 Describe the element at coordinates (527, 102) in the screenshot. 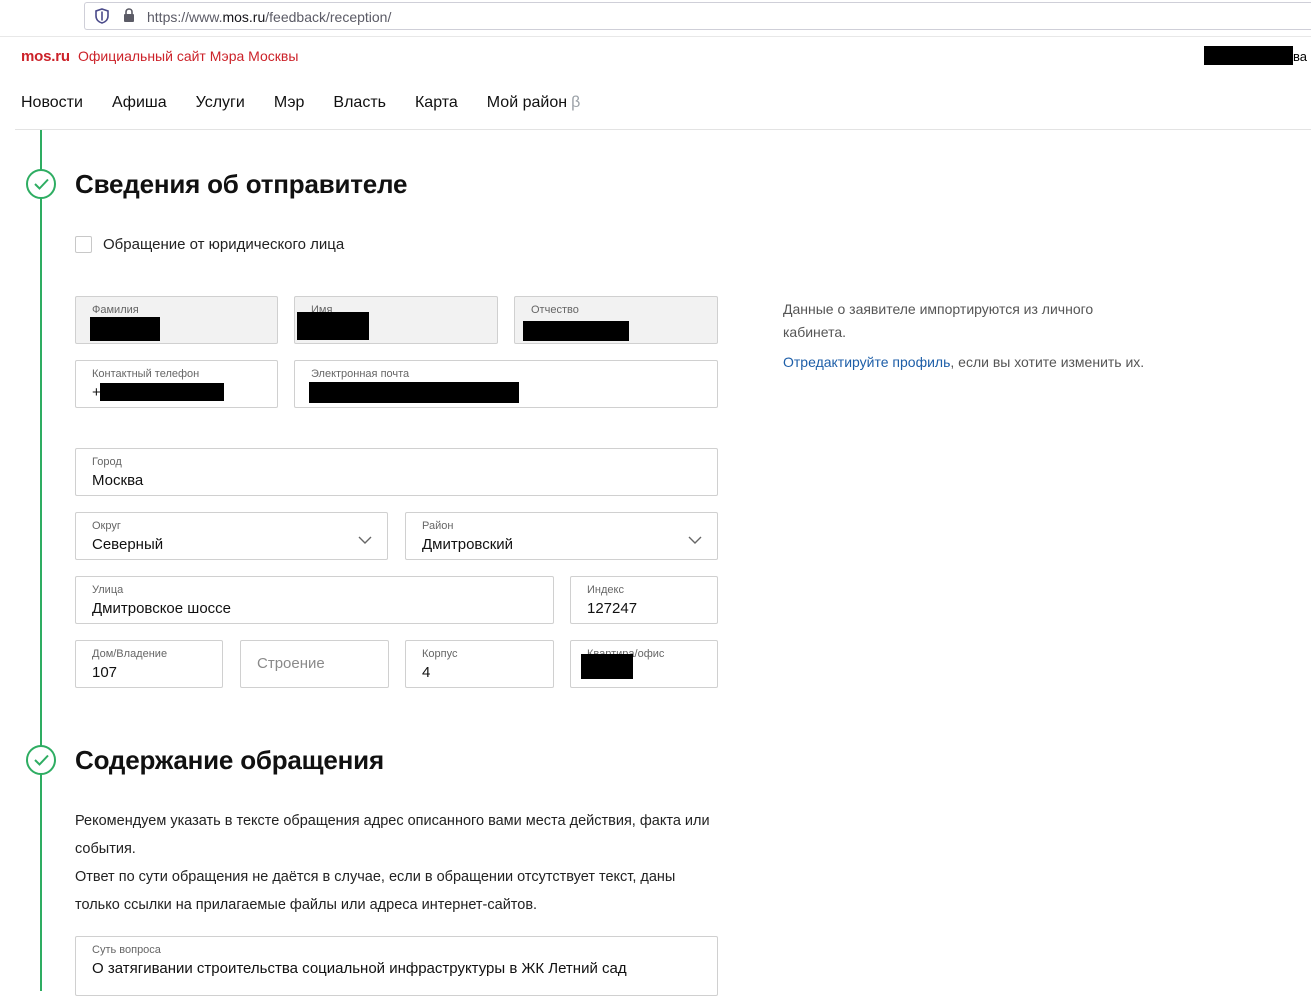

I see `nav-my-district-label: Мой район` at that location.